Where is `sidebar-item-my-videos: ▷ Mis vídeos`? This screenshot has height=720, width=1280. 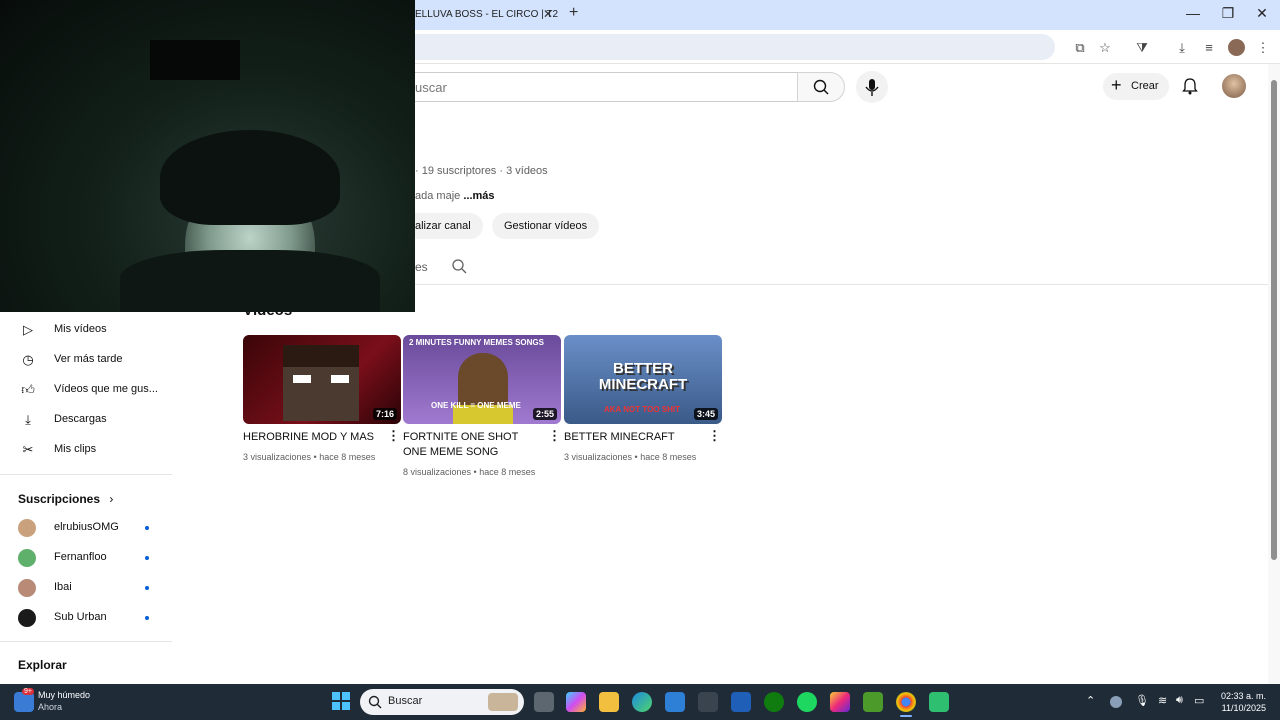 sidebar-item-my-videos: ▷ Mis vídeos is located at coordinates (86, 330).